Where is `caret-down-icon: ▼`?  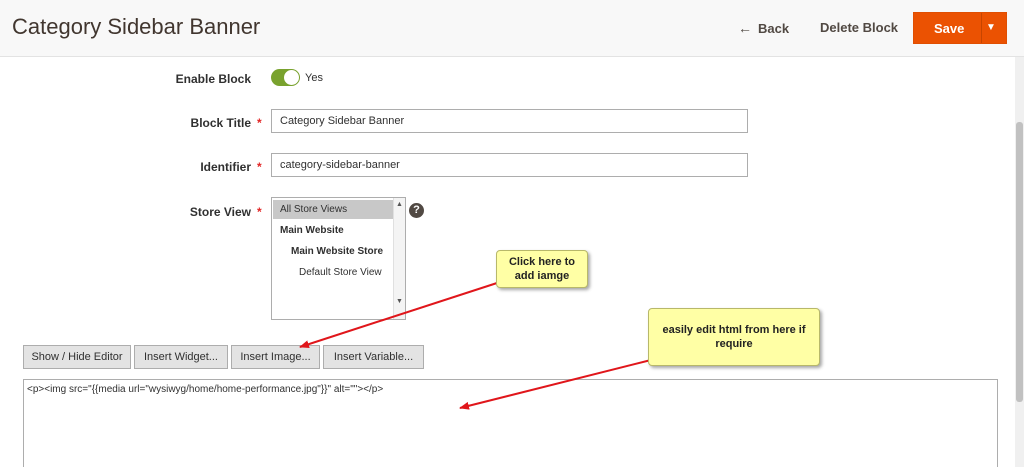 caret-down-icon: ▼ is located at coordinates (991, 27).